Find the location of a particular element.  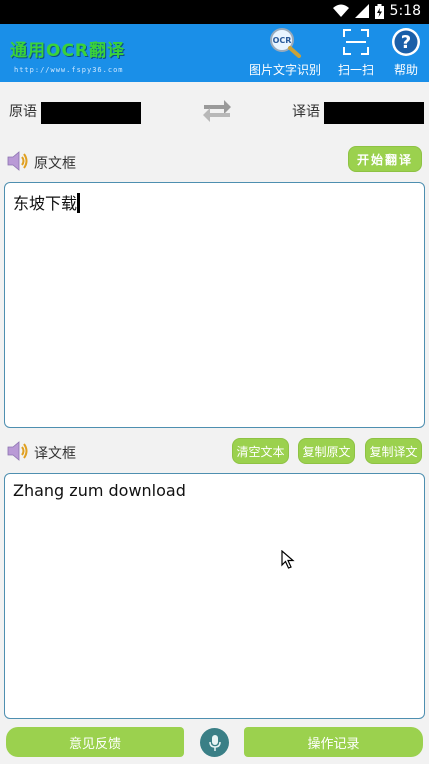

ocr-magnifier-icon: OCR is located at coordinates (285, 43).